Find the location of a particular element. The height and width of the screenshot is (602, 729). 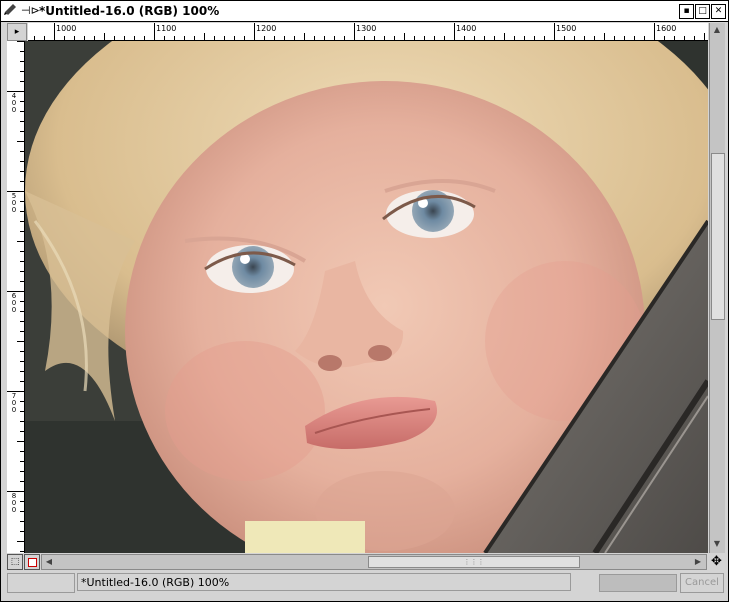

ruler-label: 1500 is located at coordinates (566, 28).